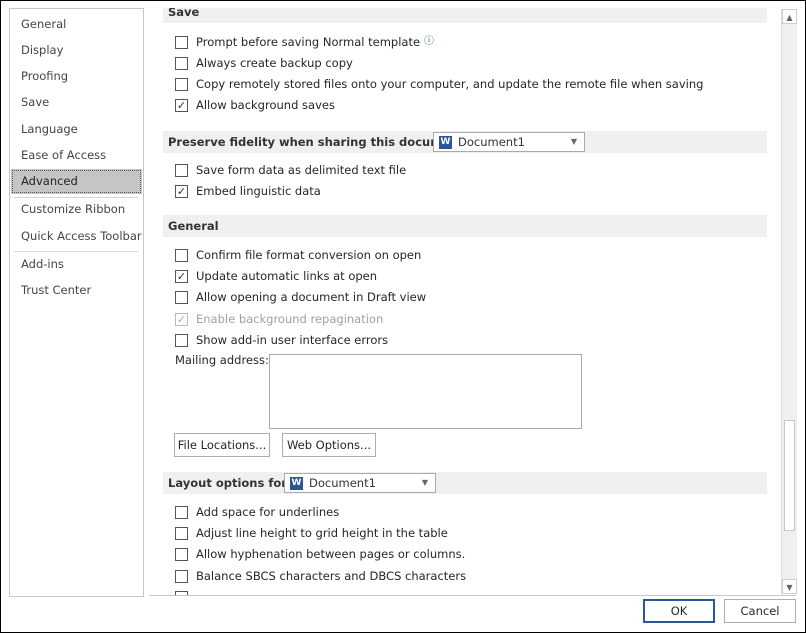  What do you see at coordinates (473, 595) in the screenshot?
I see `footer-divider` at bounding box center [473, 595].